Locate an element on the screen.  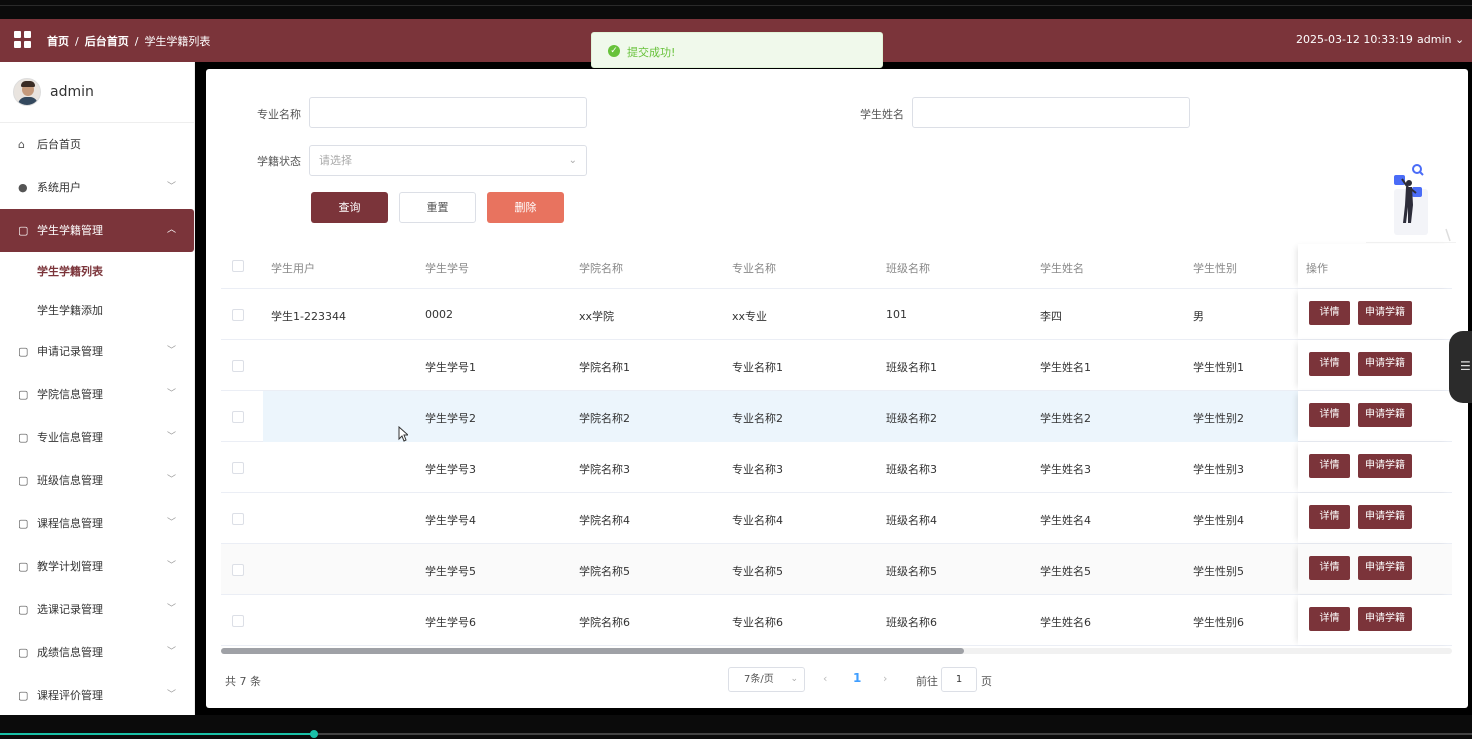
cell-gender: 学生性别1 is located at coordinates (1218, 367).